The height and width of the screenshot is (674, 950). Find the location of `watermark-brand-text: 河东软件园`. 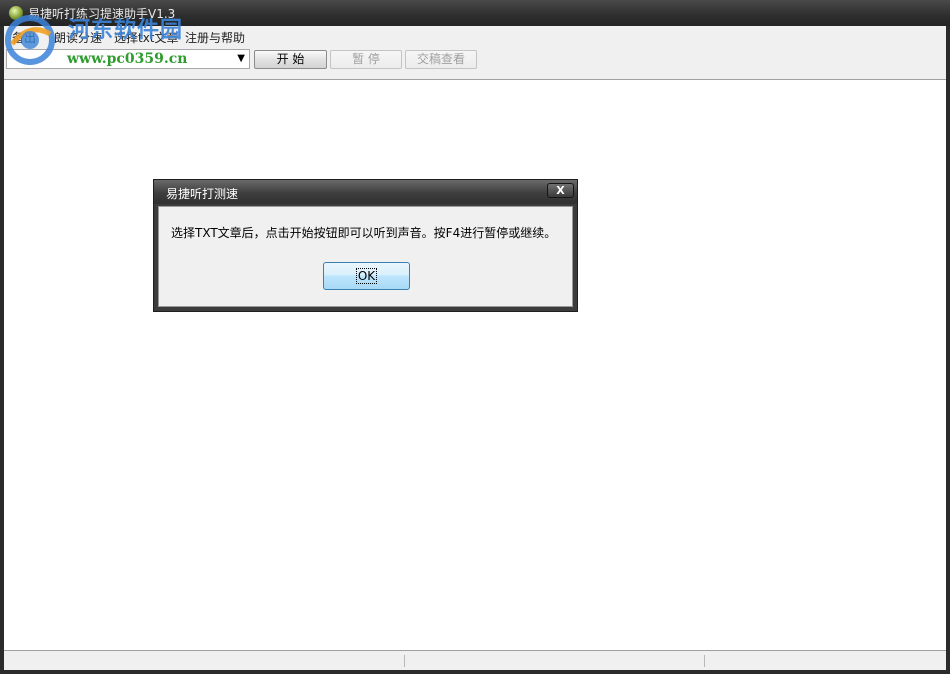

watermark-brand-text: 河东软件园 is located at coordinates (126, 30).